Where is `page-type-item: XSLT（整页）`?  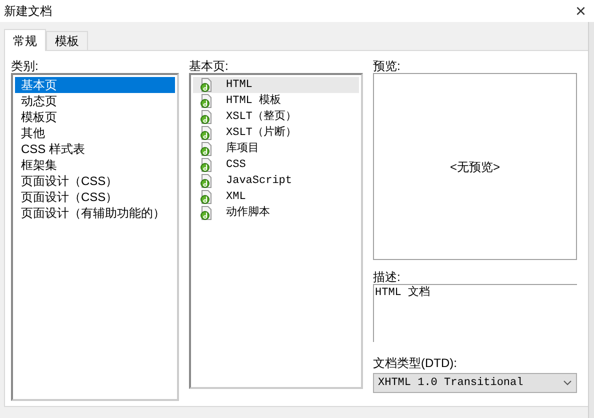 page-type-item: XSLT（整页） is located at coordinates (276, 117).